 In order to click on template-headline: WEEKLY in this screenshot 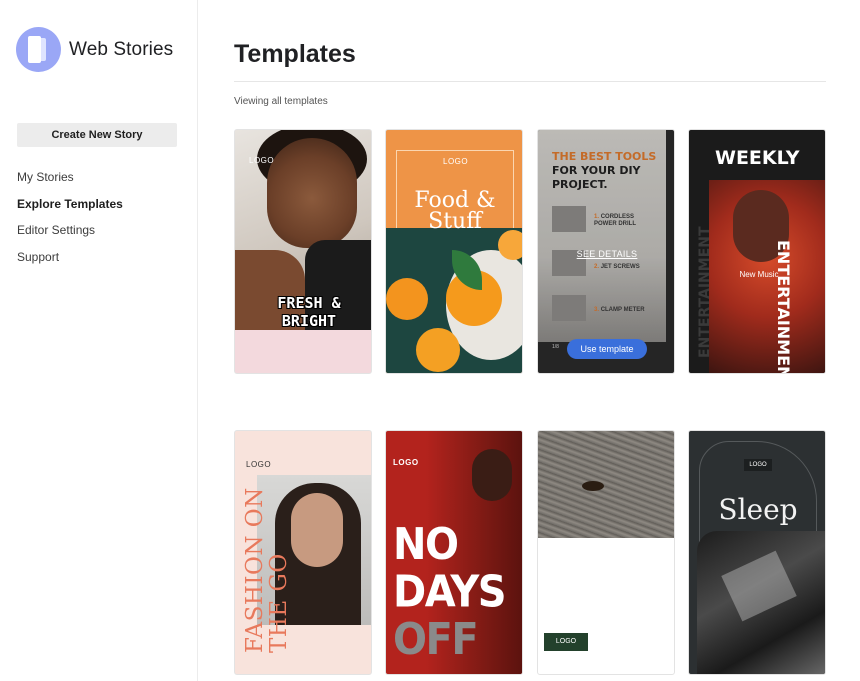, I will do `click(757, 158)`.